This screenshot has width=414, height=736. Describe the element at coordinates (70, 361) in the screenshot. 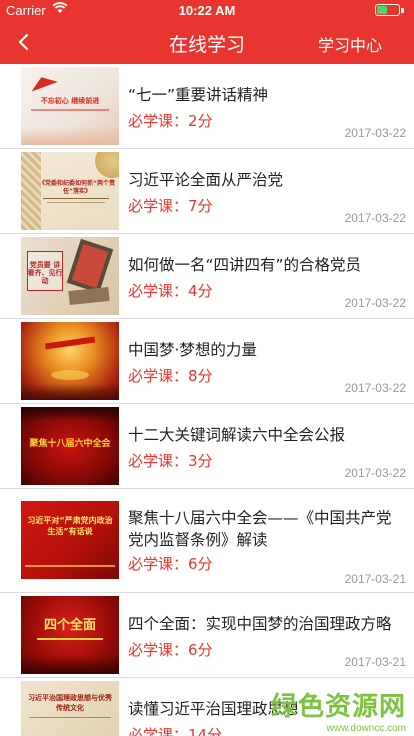

I see `course-thumbnail` at that location.